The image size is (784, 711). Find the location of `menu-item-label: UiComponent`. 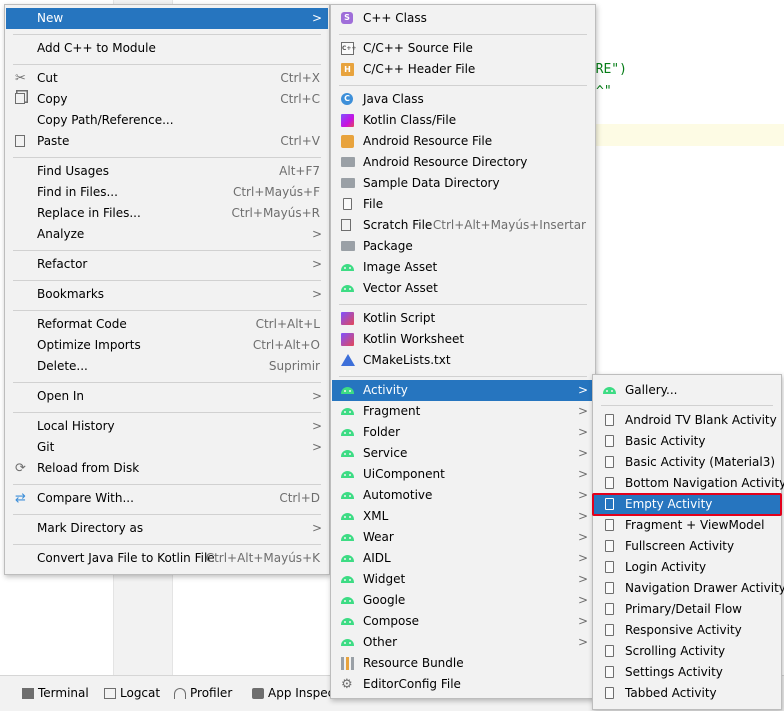

menu-item-label: UiComponent is located at coordinates (404, 474).